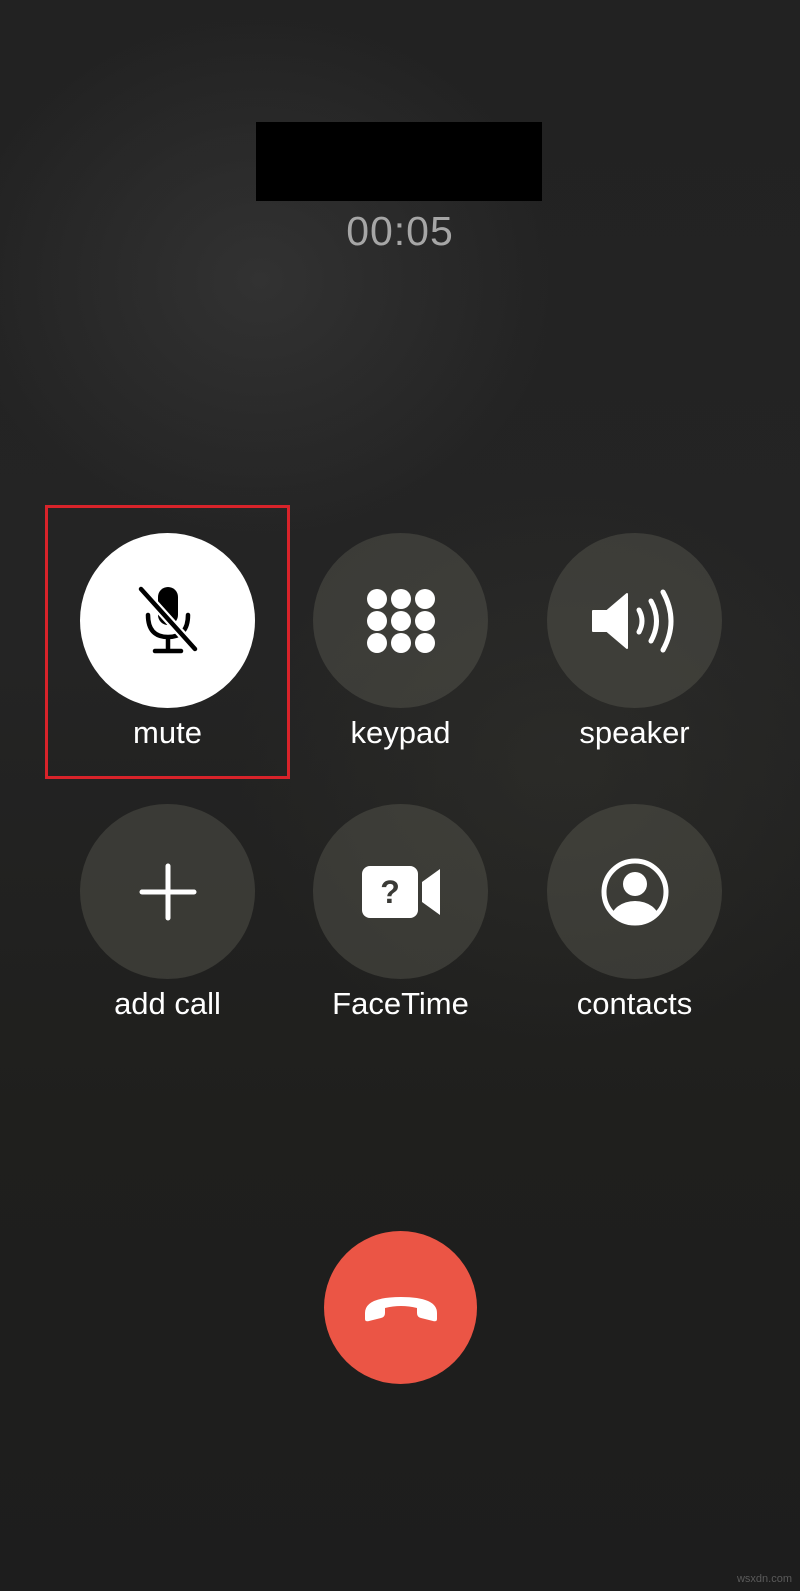 The height and width of the screenshot is (1591, 800). Describe the element at coordinates (764, 1579) in the screenshot. I see `watermark-text: wsxdn.com` at that location.